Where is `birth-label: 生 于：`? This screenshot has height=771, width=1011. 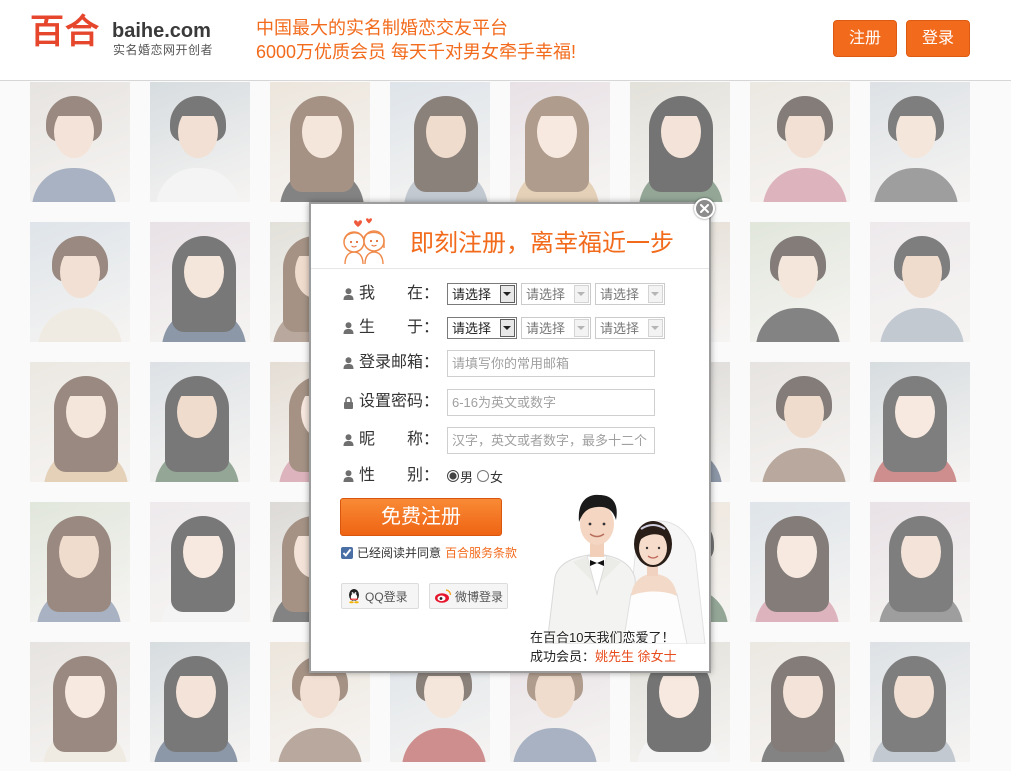 birth-label: 生 于： is located at coordinates (399, 327).